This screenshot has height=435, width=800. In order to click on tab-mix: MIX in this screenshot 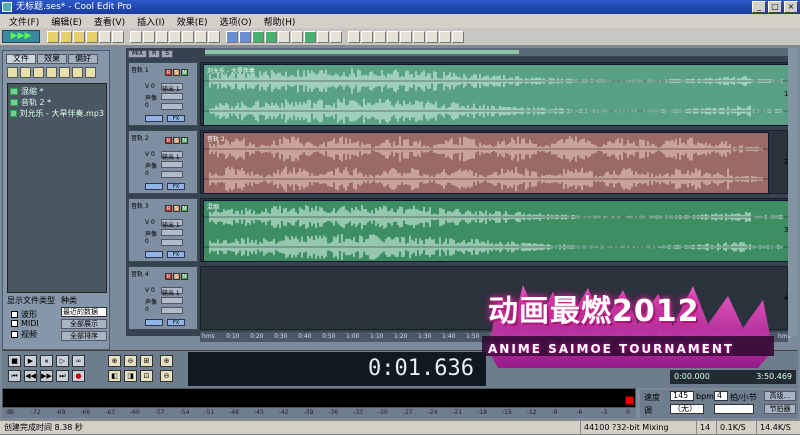, I will do `click(138, 54)`.